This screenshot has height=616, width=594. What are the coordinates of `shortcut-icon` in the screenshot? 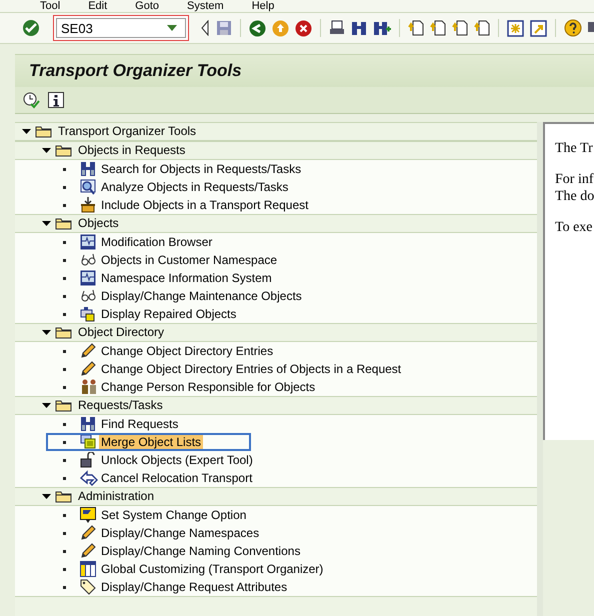 It's located at (539, 28).